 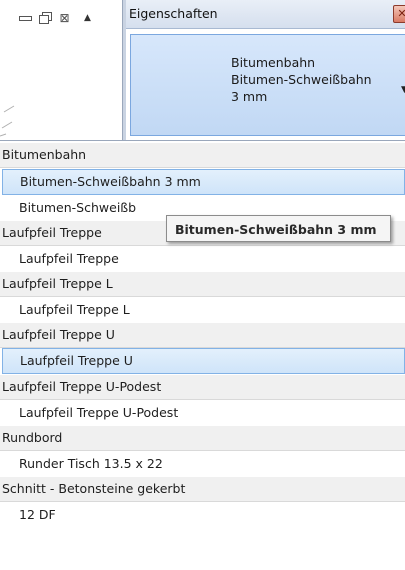 What do you see at coordinates (64, 18) in the screenshot?
I see `close-icon: ⊠` at bounding box center [64, 18].